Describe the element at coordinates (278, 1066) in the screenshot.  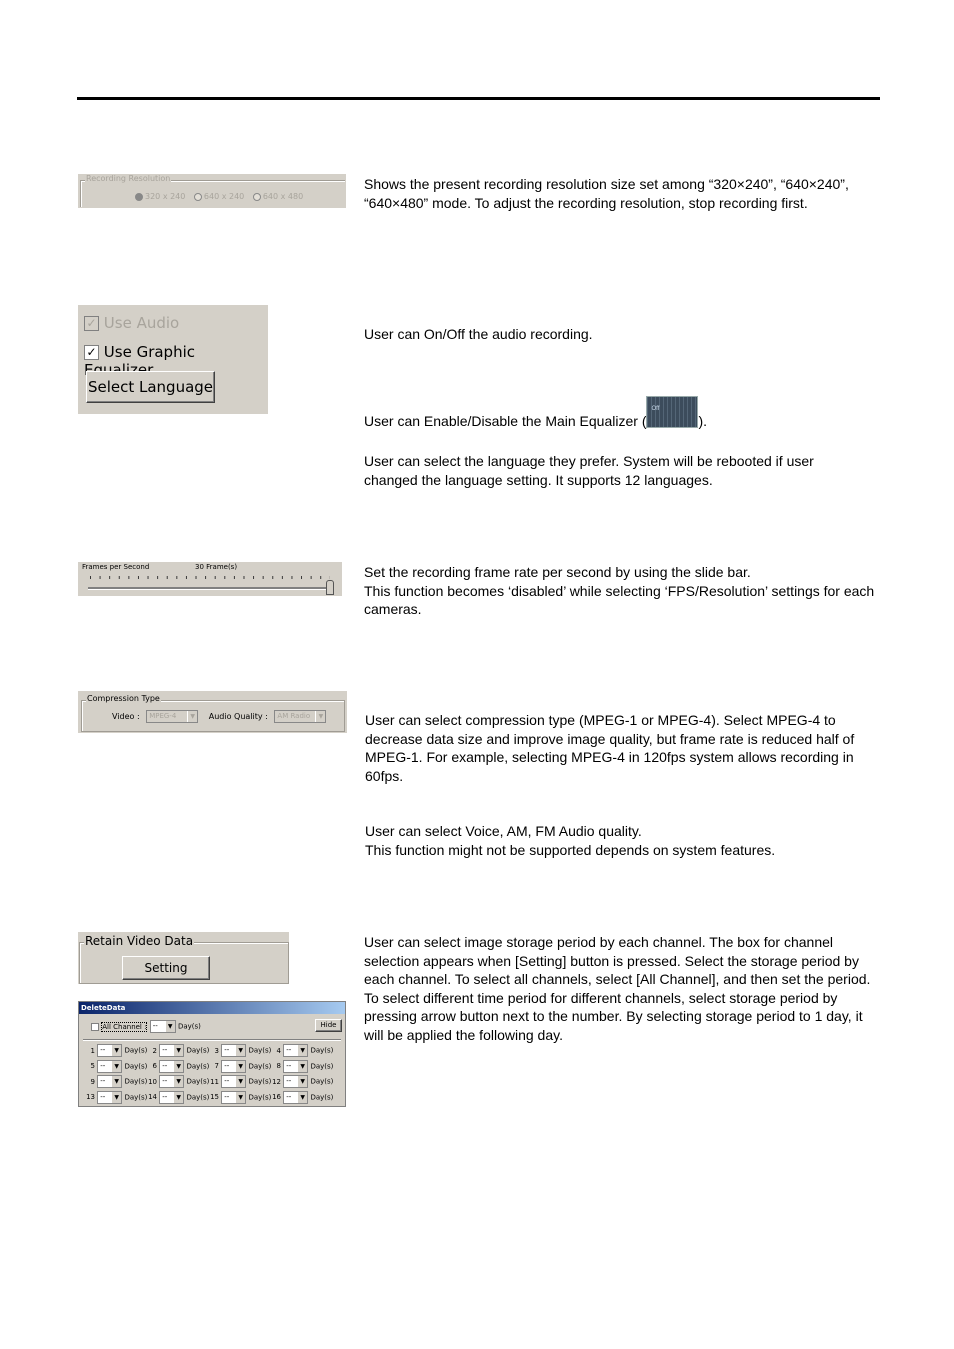
I see `channel-number: 8` at that location.